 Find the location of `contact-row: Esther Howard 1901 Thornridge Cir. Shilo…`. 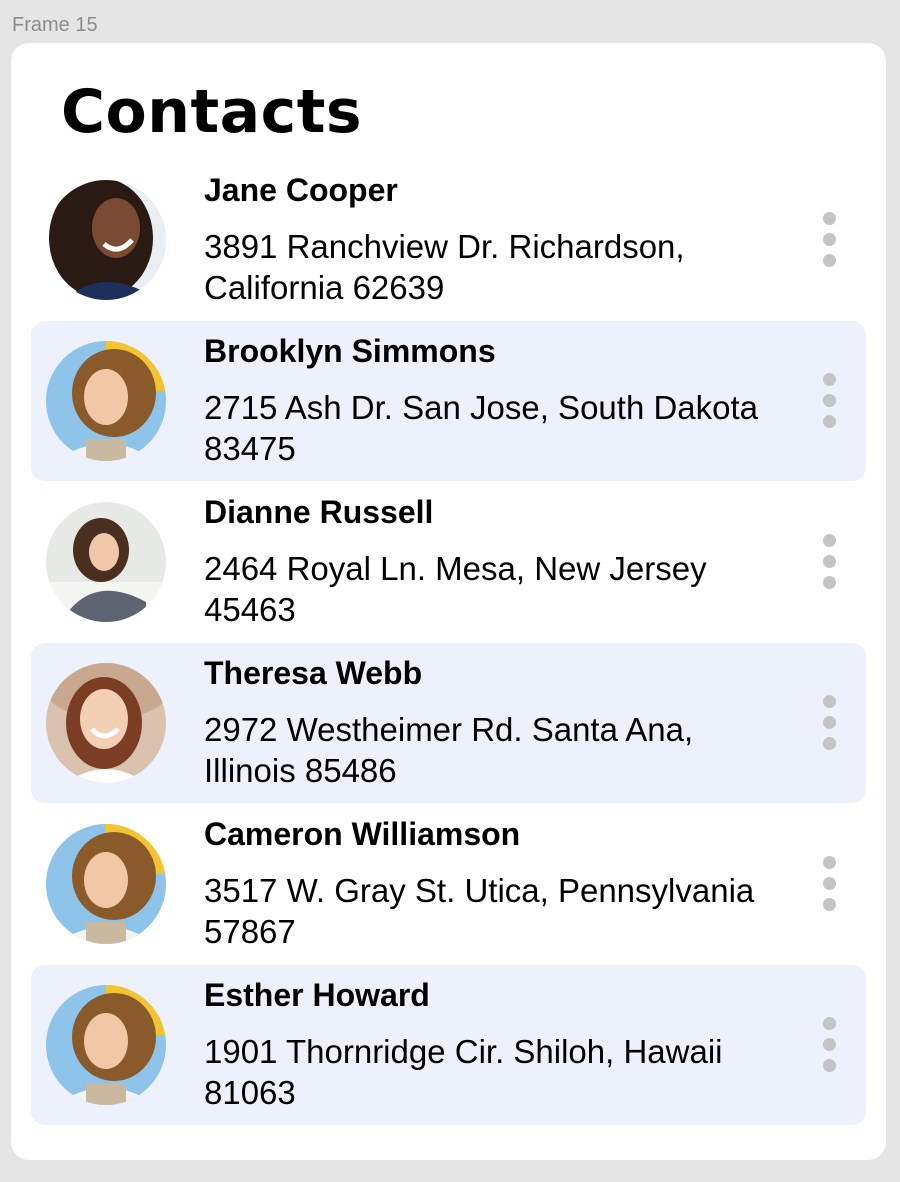

contact-row: Esther Howard 1901 Thornridge Cir. Shilo… is located at coordinates (448, 1045).